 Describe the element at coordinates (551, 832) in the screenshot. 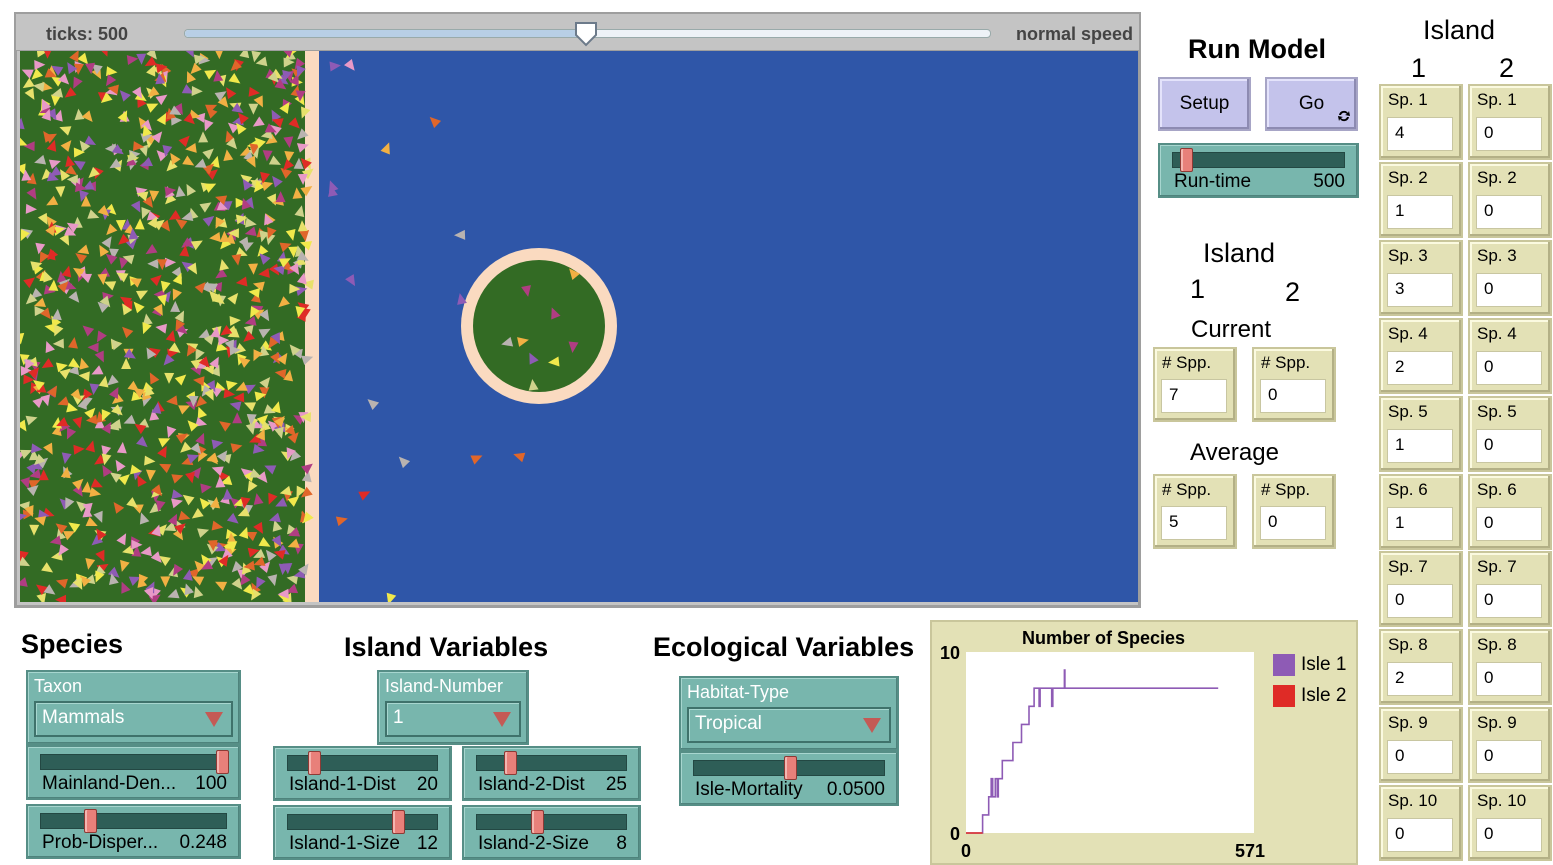

I see `island-2-size-slider: Island-2-Size 8` at that location.